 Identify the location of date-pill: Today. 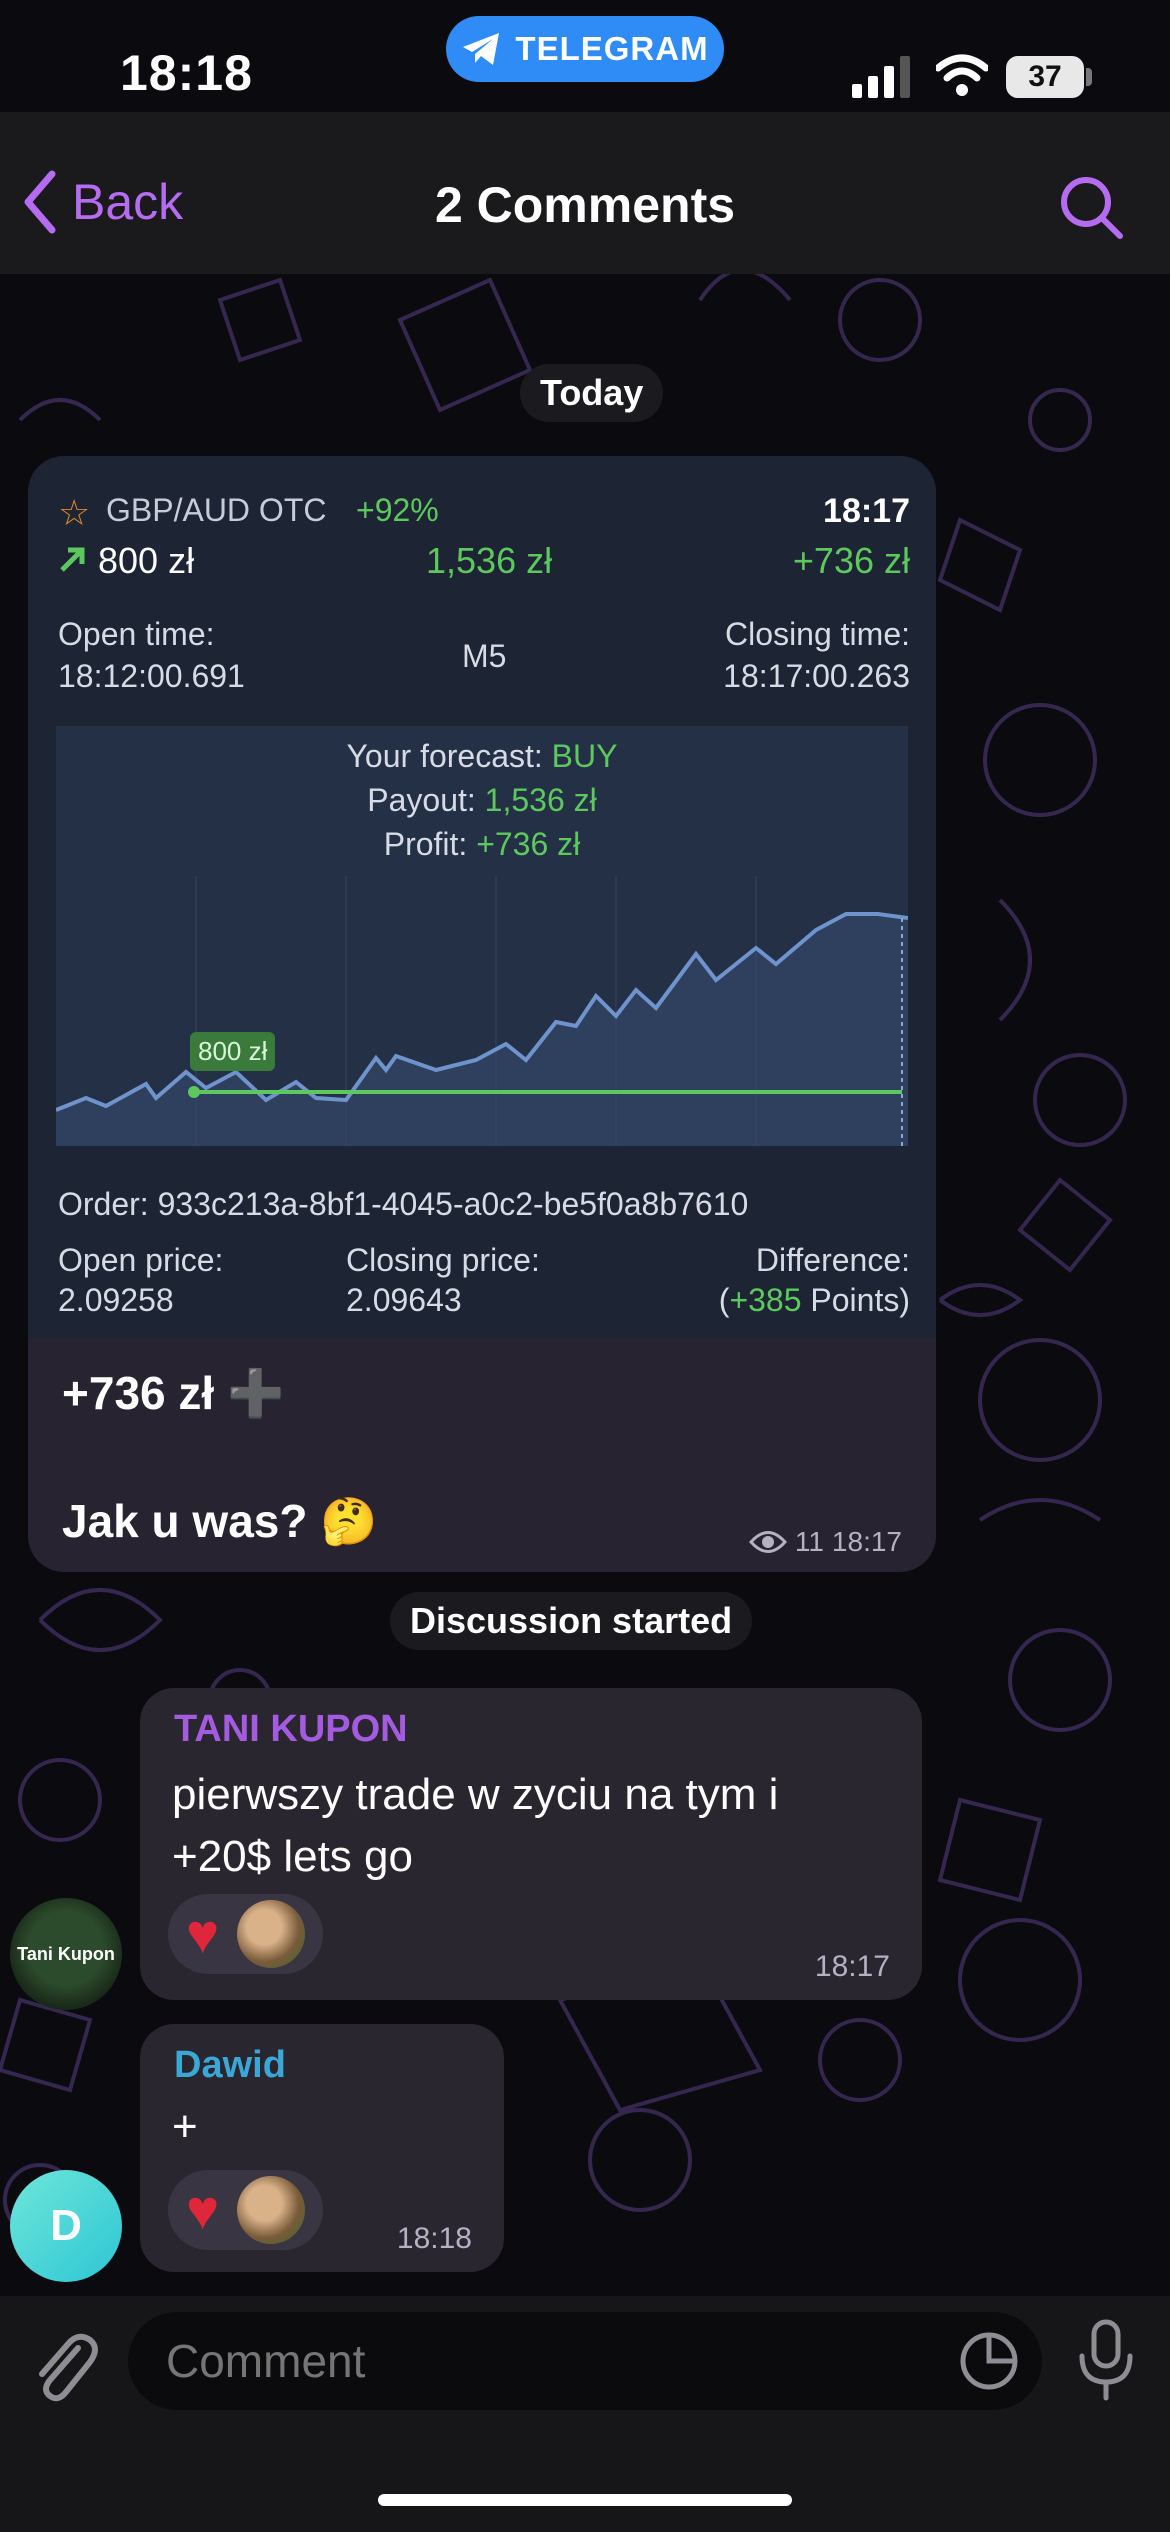
(592, 393).